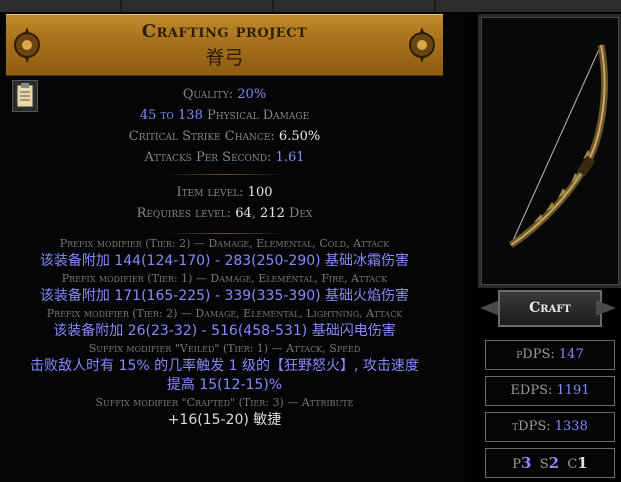 This screenshot has height=482, width=621. Describe the element at coordinates (224, 213) in the screenshot. I see `requirements-line: Requires level: 64, 212 Dex` at that location.